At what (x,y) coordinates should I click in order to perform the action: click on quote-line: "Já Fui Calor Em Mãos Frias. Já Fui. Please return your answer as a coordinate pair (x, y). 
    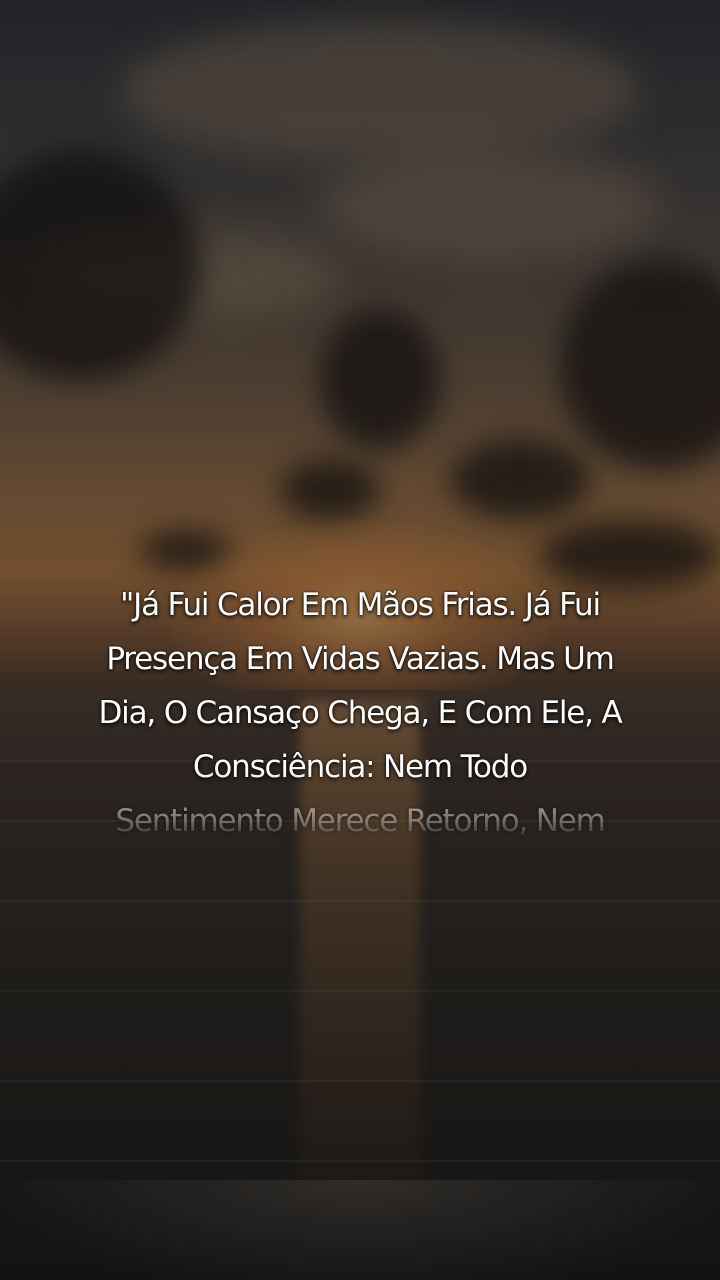
    Looking at the image, I should click on (360, 605).